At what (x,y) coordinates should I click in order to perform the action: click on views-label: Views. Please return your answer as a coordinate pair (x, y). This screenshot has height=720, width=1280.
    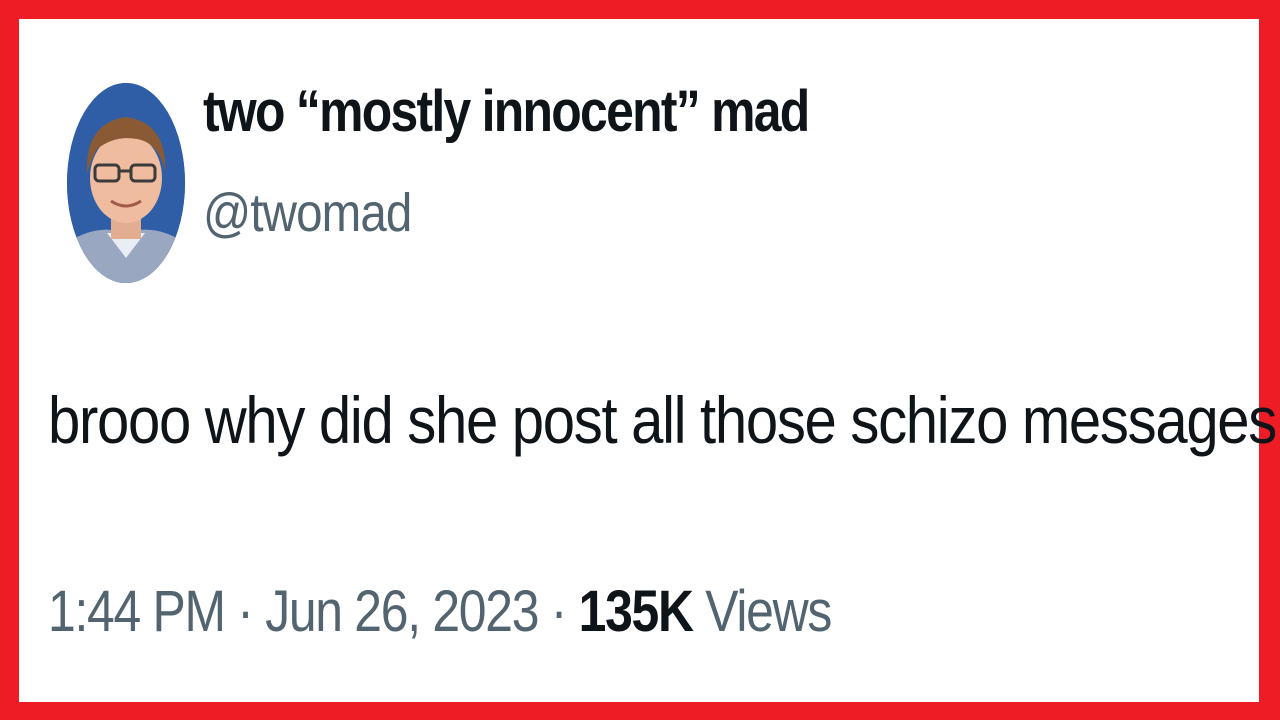
    Looking at the image, I should click on (762, 611).